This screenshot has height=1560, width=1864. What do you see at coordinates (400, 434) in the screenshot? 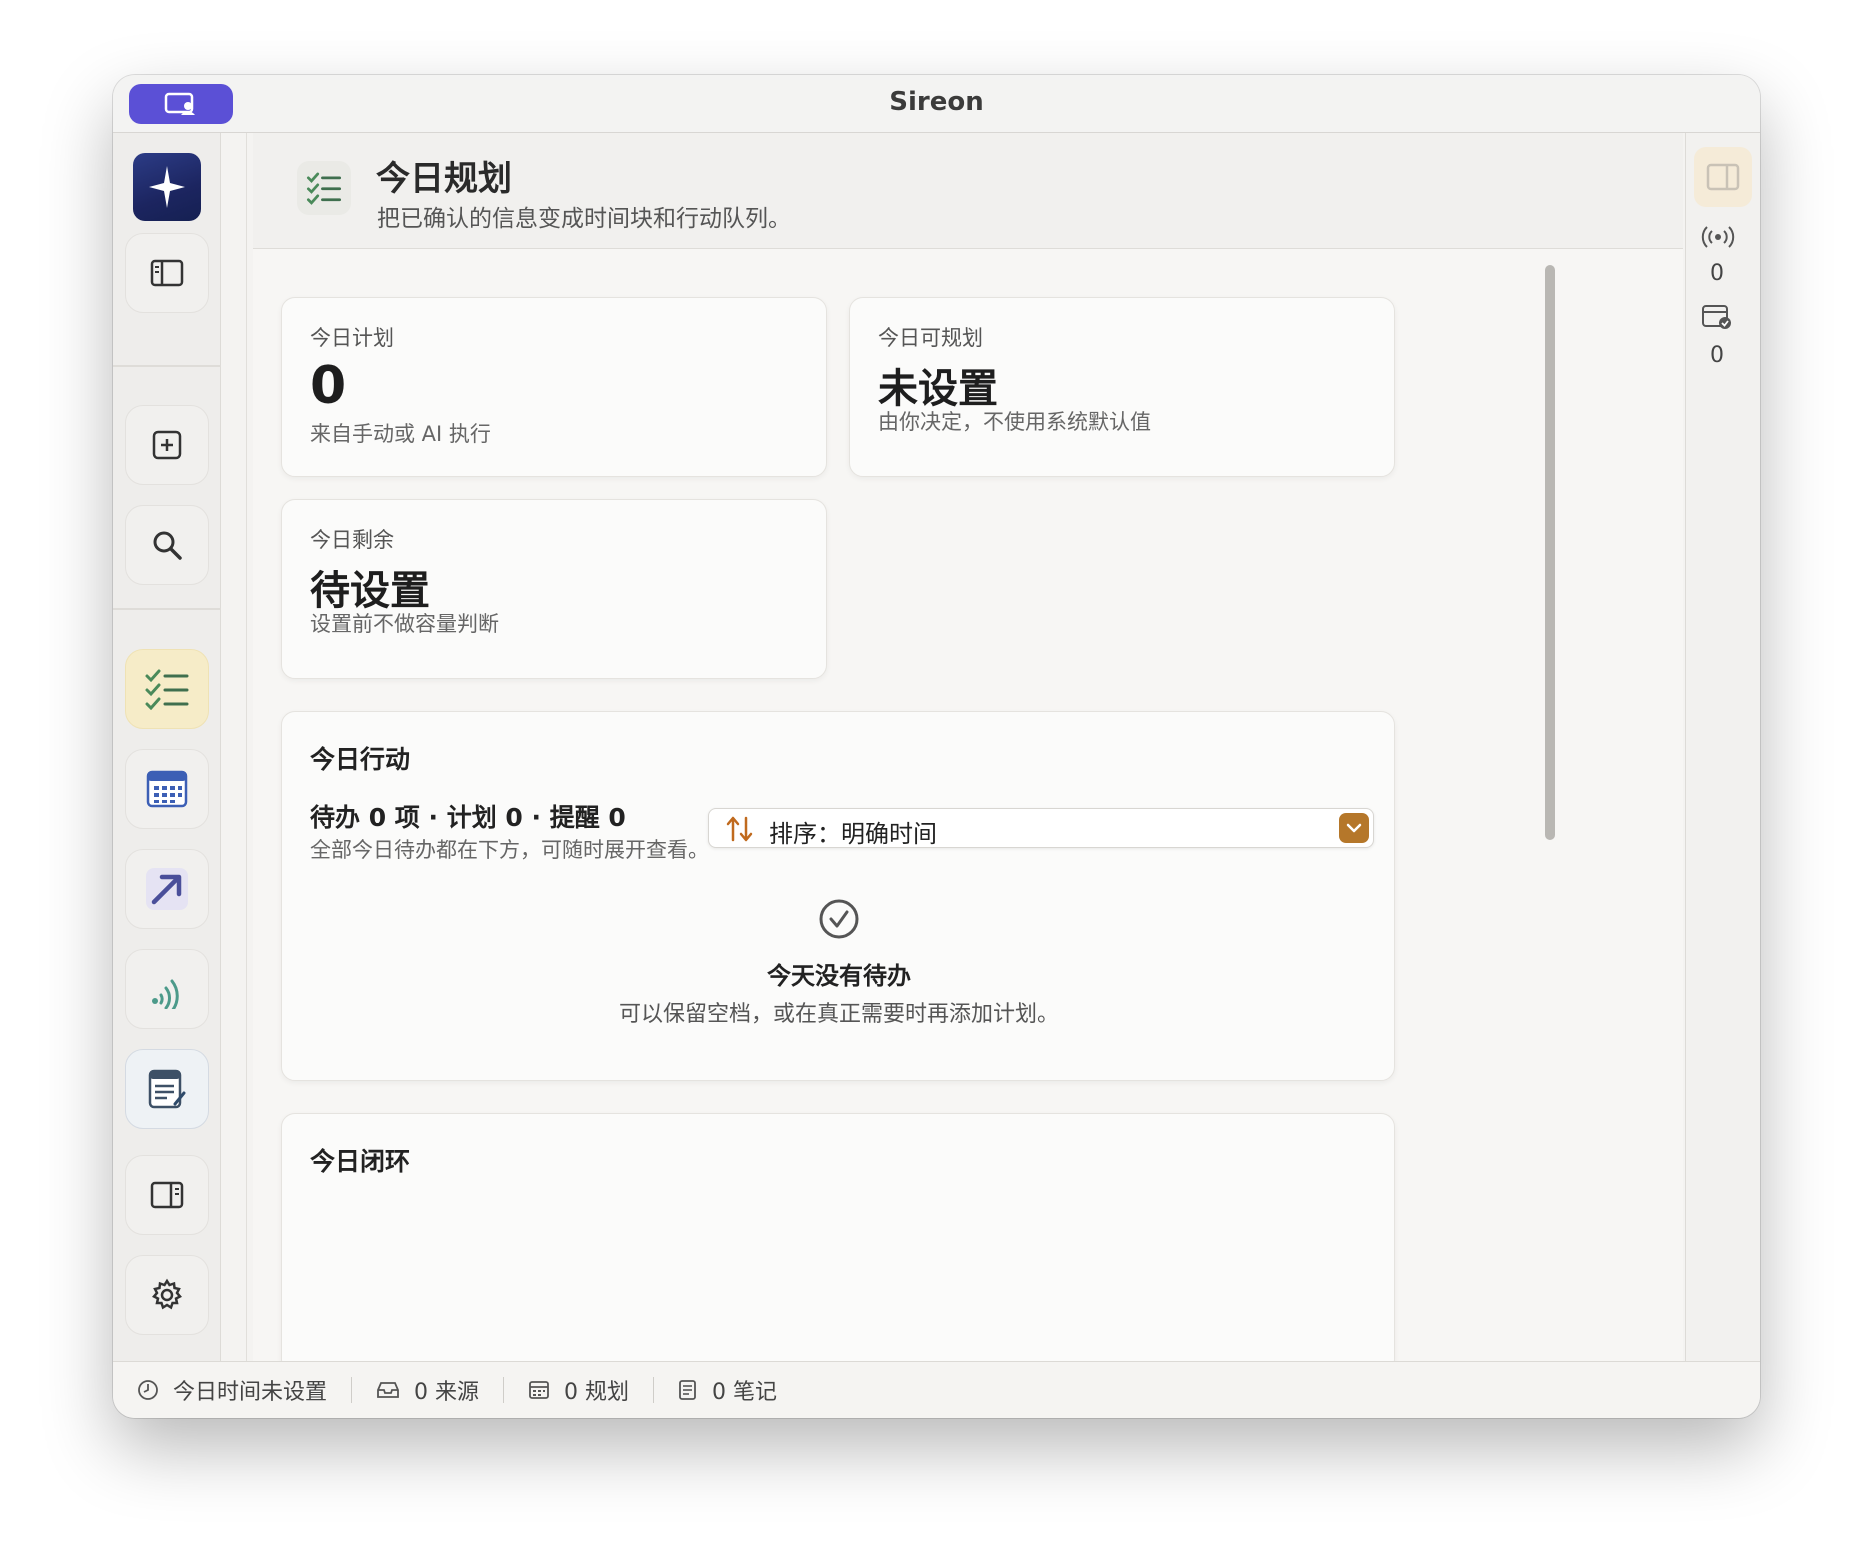
I see `stat-desc: 来自手动或 AI 执行` at bounding box center [400, 434].